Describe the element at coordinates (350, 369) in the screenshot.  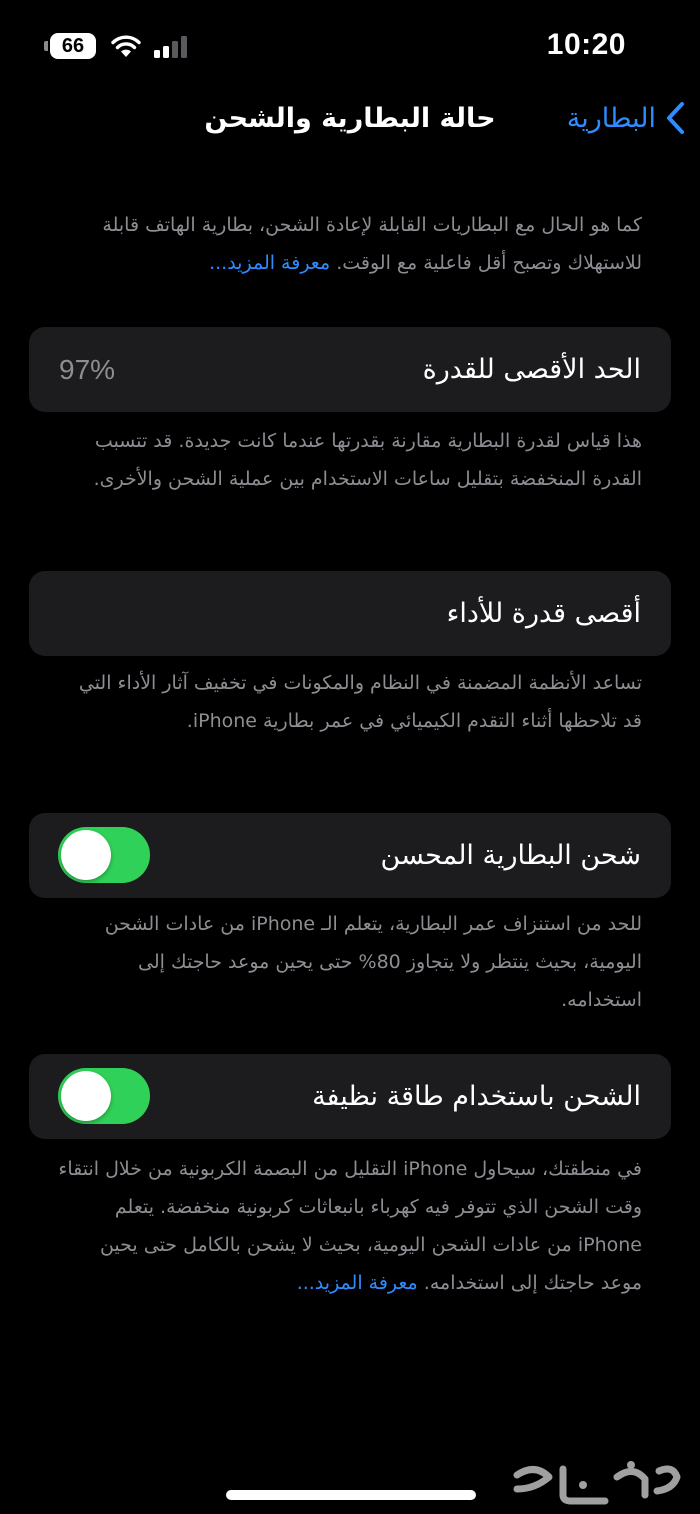
I see `max-capacity-row: الحد الأقصى للقدرة 97%` at that location.